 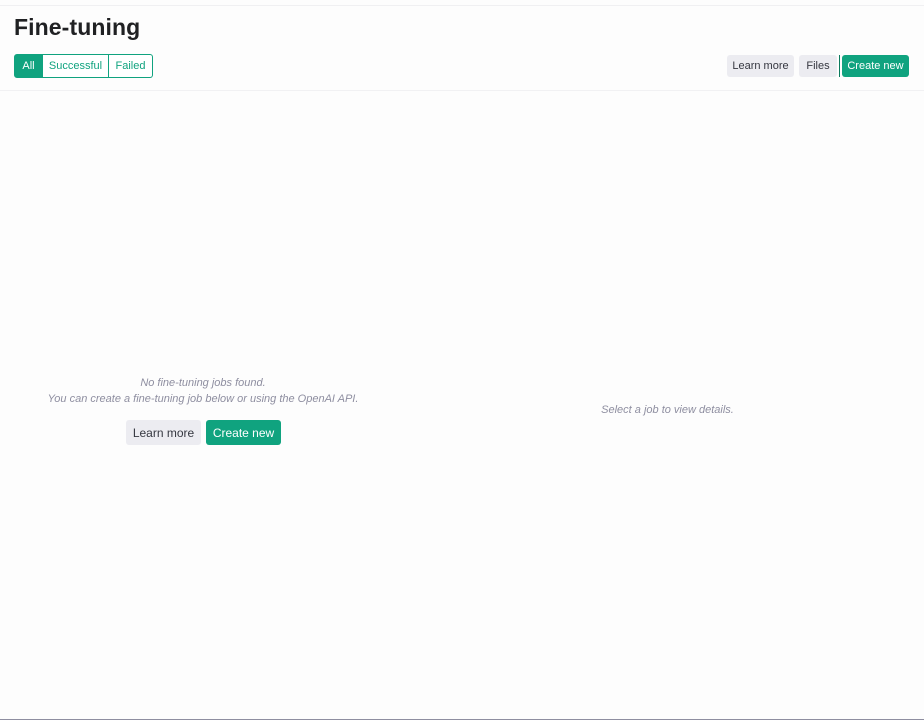 I want to click on learn-more-button: Learn more, so click(x=760, y=66).